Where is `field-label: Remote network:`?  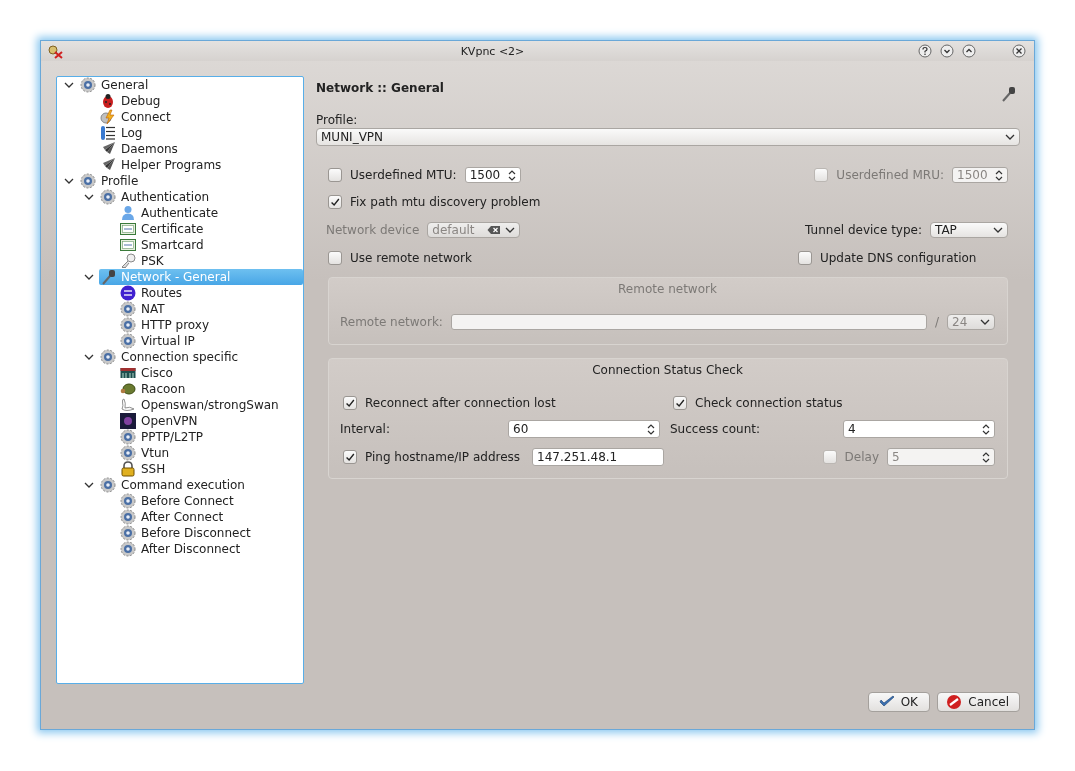 field-label: Remote network: is located at coordinates (391, 322).